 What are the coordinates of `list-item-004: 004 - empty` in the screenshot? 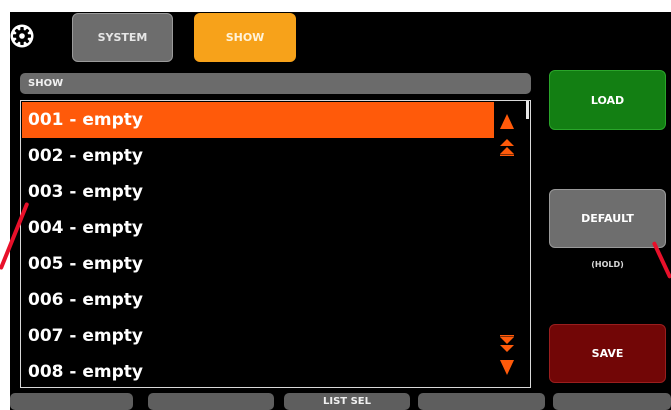 It's located at (258, 228).